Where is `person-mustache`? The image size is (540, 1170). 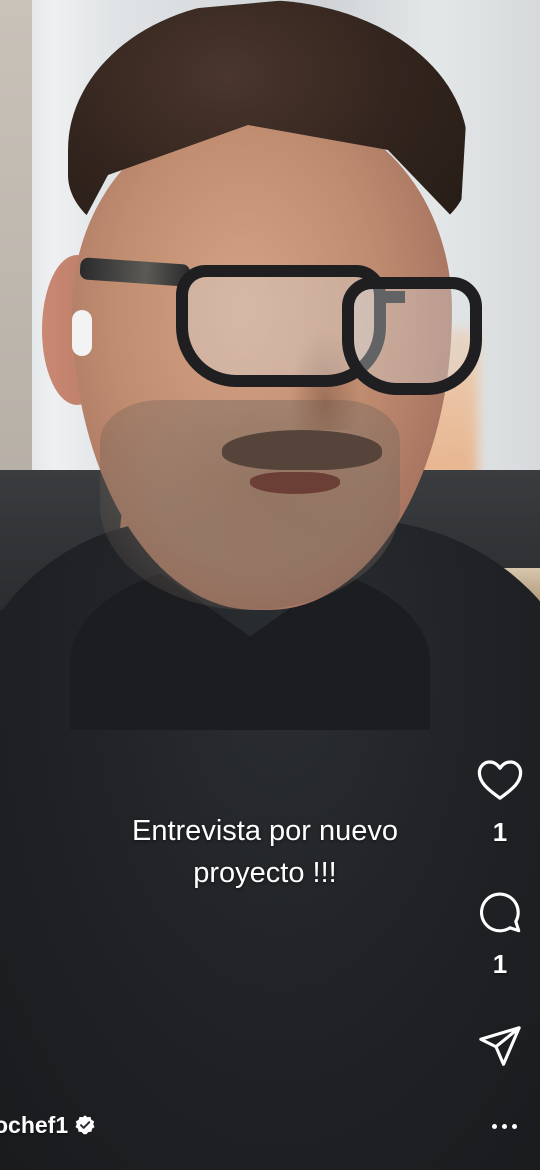 person-mustache is located at coordinates (302, 450).